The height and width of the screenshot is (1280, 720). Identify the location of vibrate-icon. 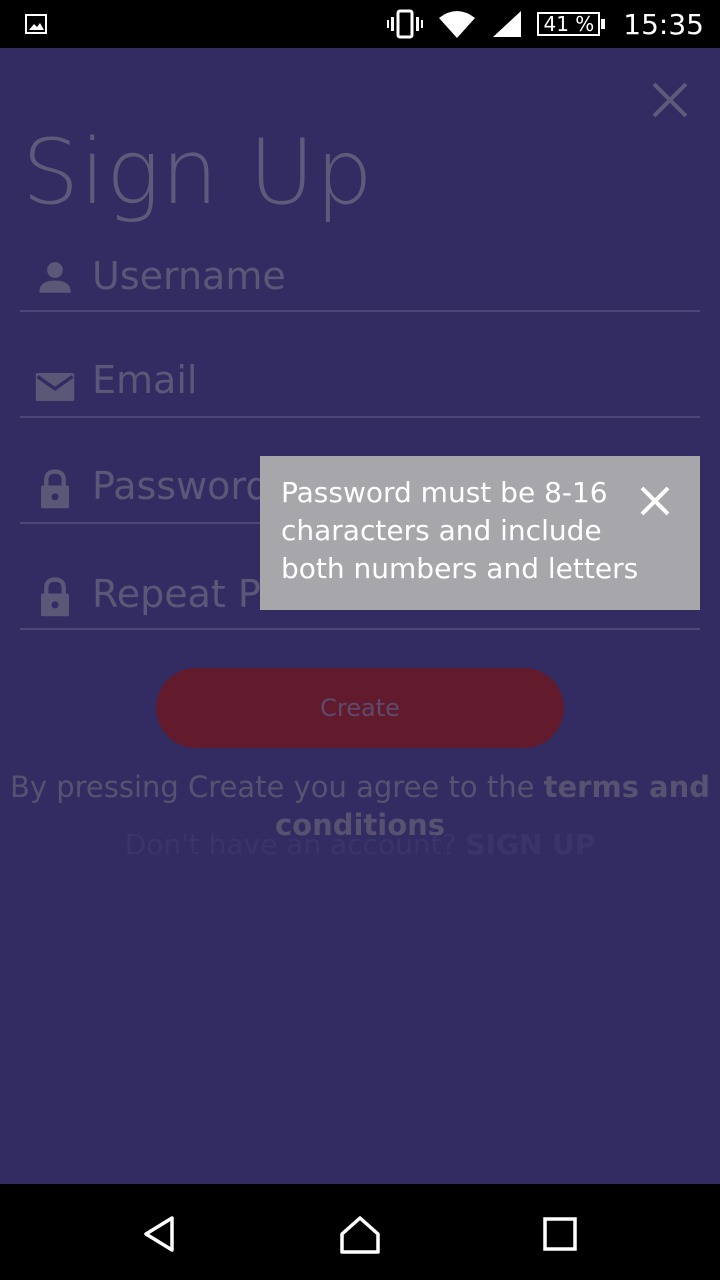
(405, 24).